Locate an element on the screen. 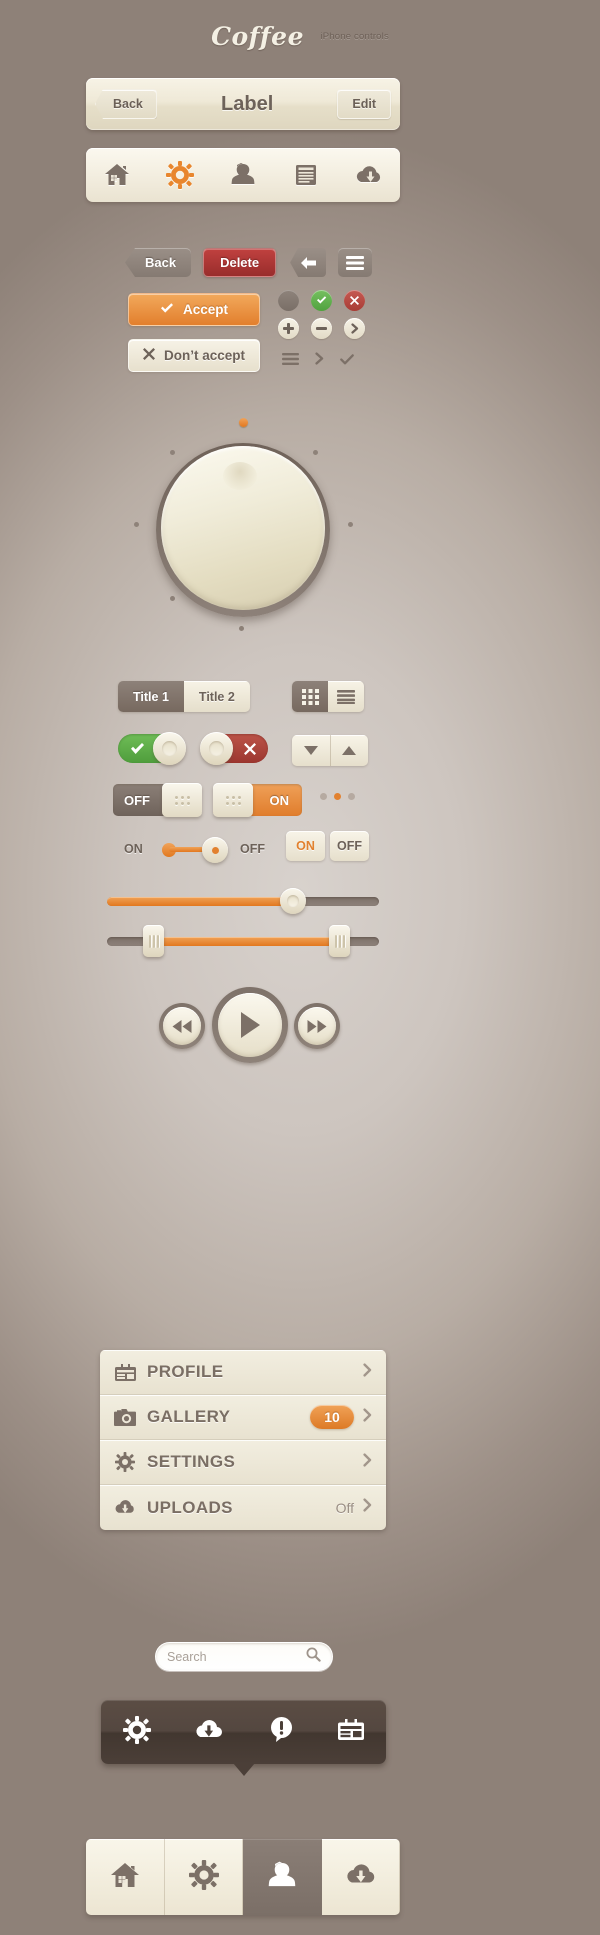  tab-profile is located at coordinates (282, 1877).